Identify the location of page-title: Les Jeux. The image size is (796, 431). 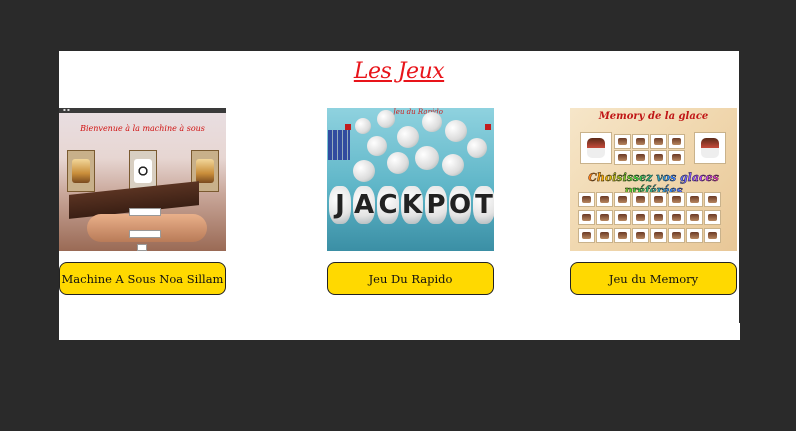
(399, 71).